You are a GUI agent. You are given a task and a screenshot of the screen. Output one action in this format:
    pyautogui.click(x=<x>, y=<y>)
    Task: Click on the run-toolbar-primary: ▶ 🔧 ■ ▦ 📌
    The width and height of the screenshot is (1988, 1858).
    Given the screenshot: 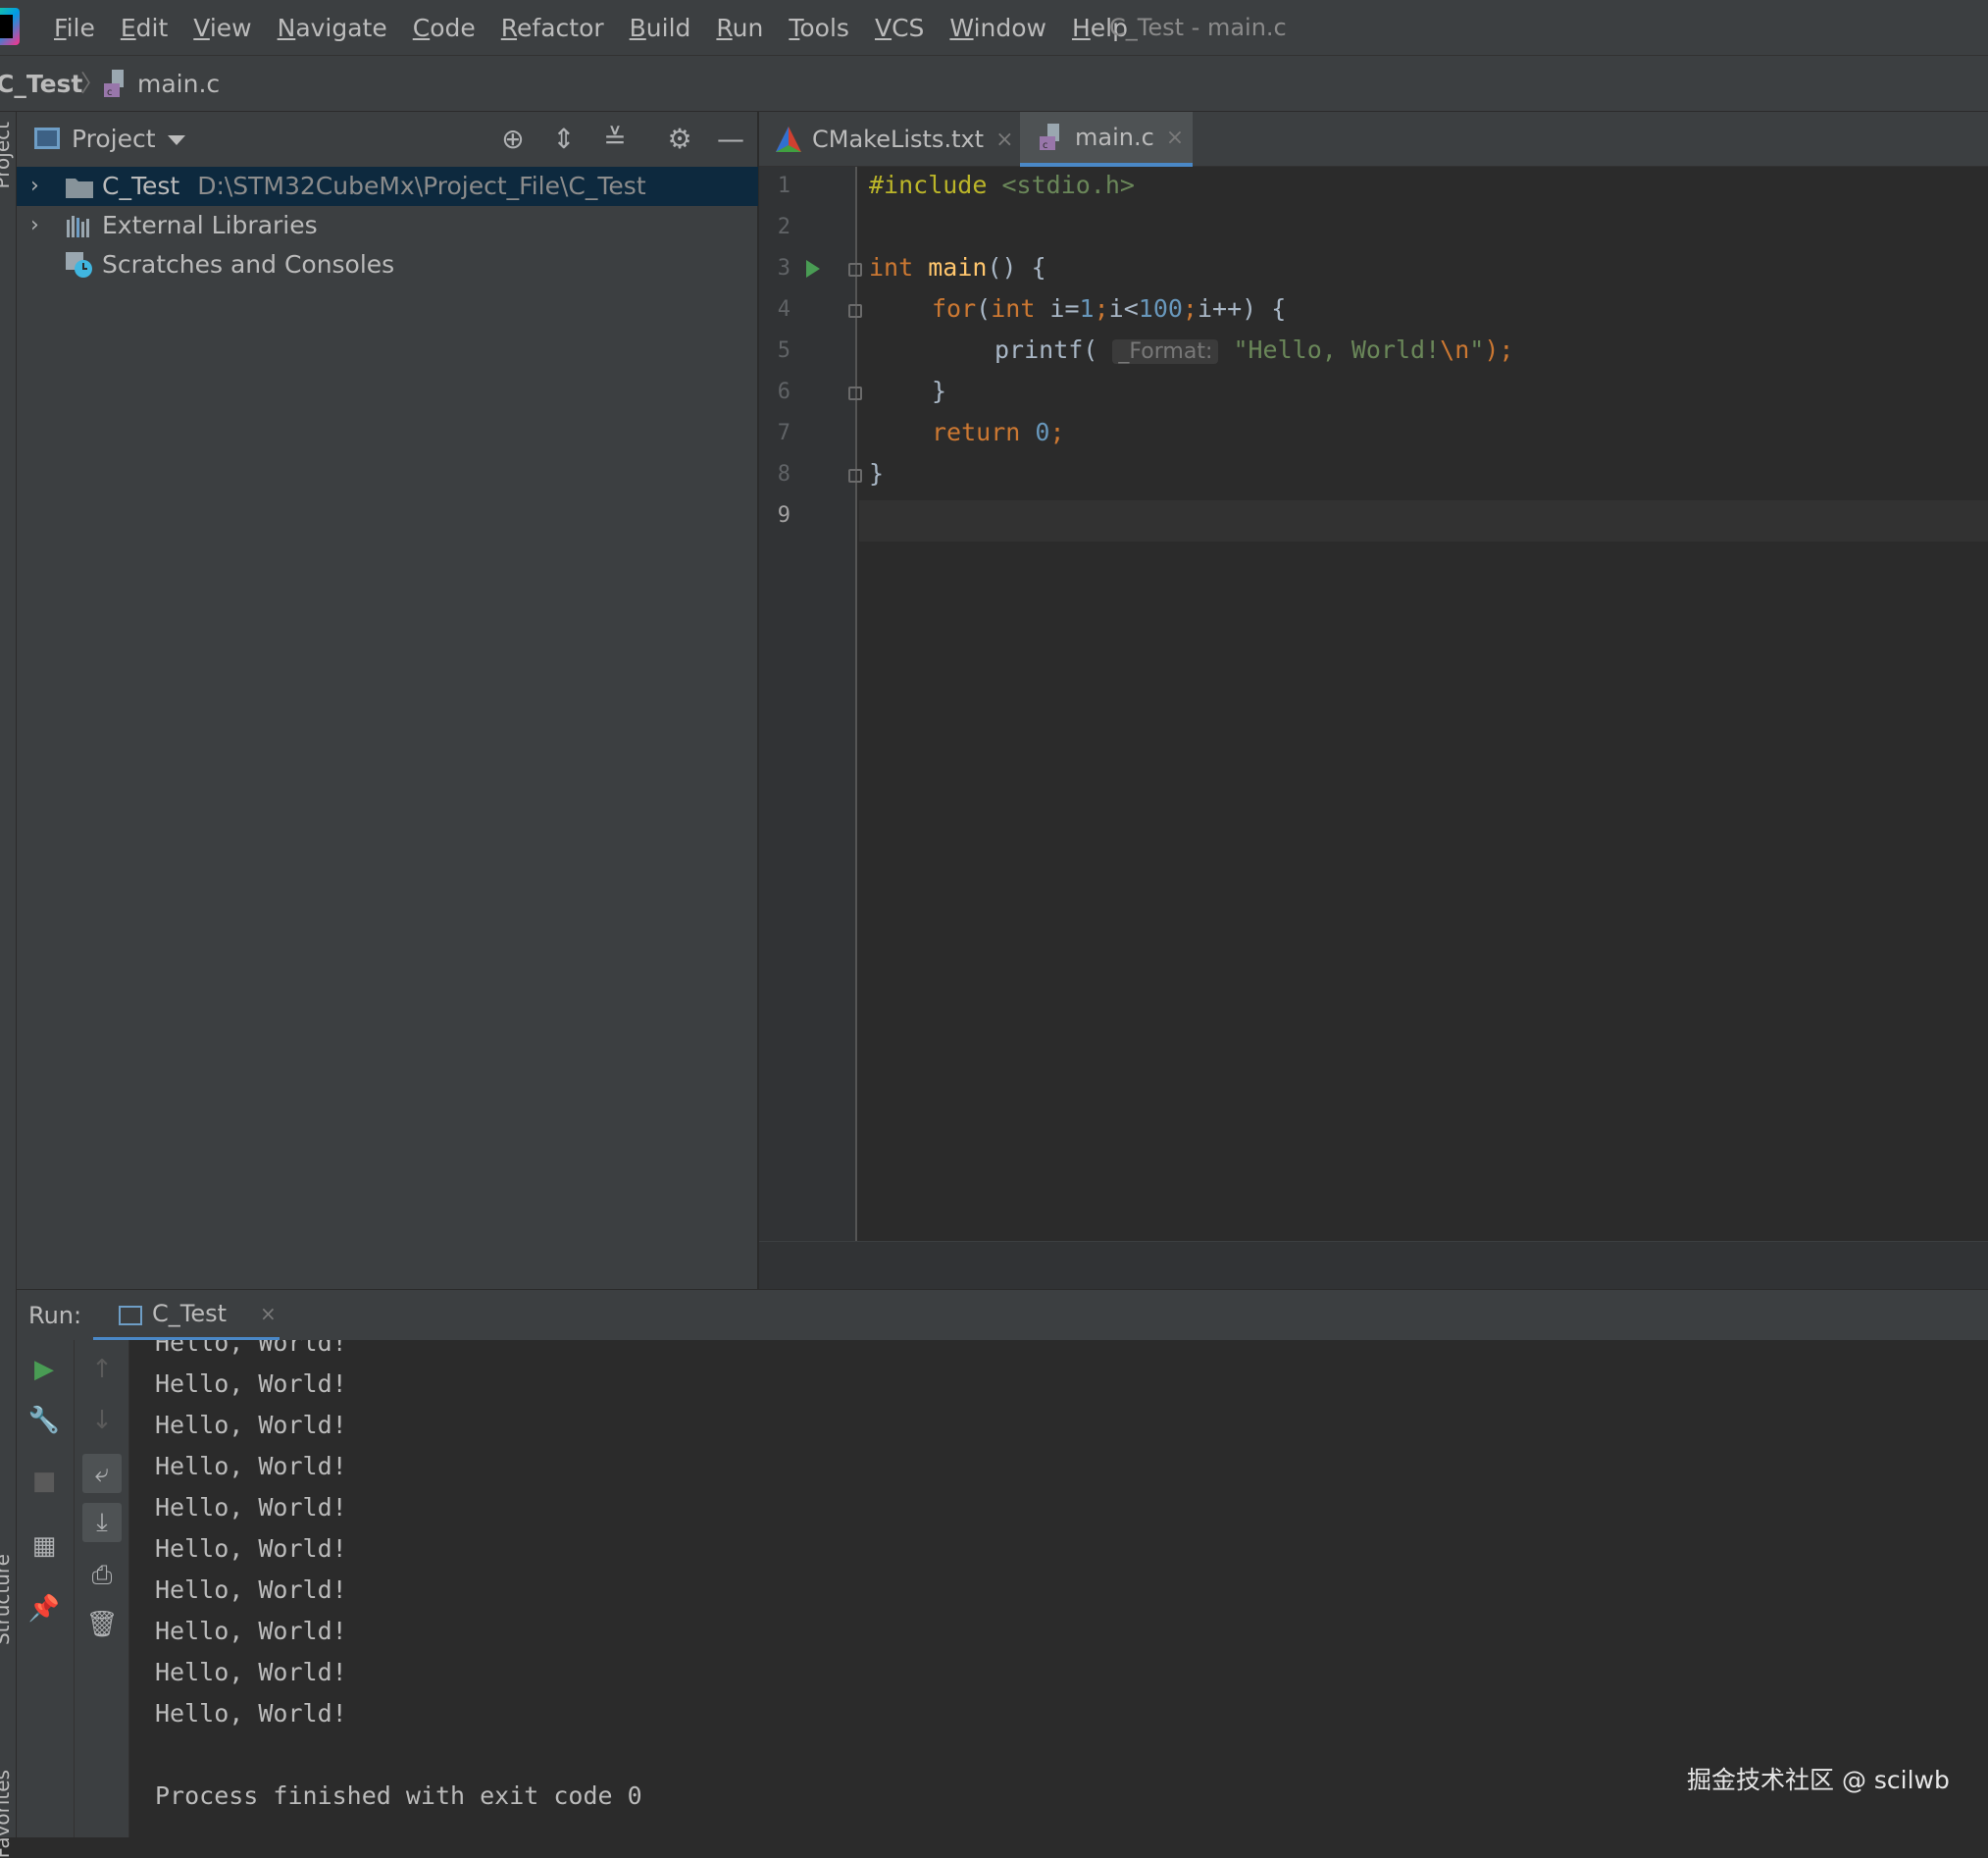 What is the action you would take?
    pyautogui.click(x=45, y=1589)
    